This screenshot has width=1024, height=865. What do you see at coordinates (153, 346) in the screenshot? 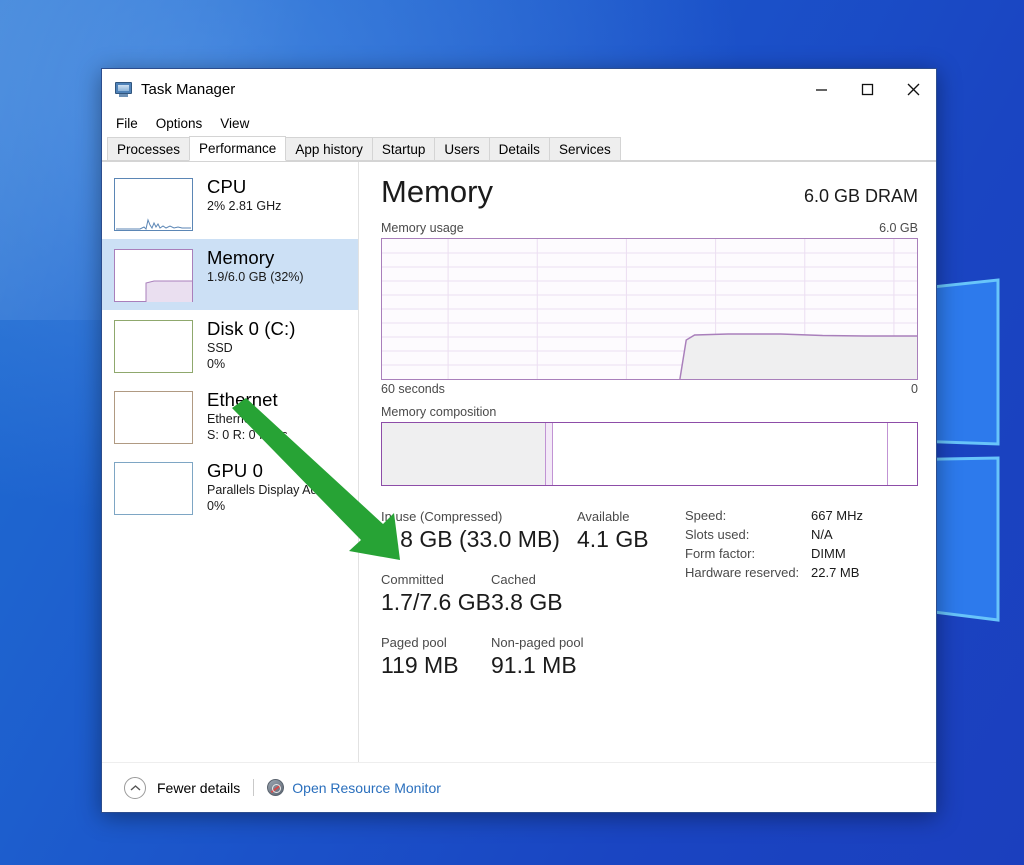
I see `disk-mini-graph` at bounding box center [153, 346].